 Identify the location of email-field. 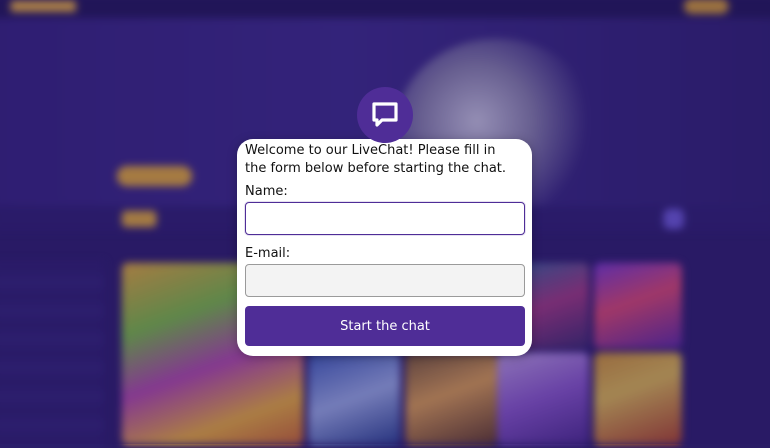
(385, 280).